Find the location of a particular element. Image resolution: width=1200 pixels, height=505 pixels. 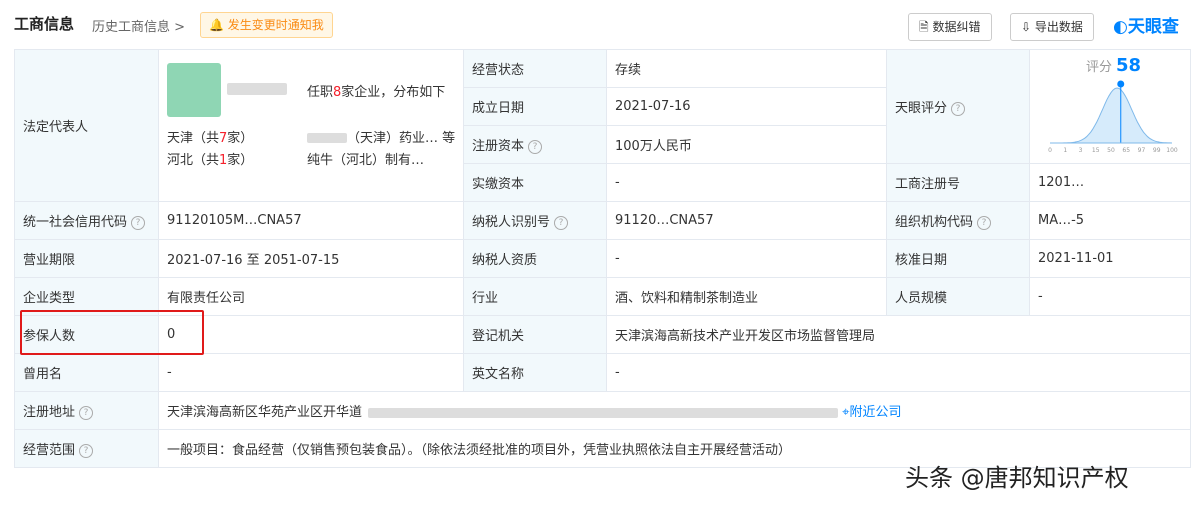

region-hebei-suffix: 家） is located at coordinates (240, 160).